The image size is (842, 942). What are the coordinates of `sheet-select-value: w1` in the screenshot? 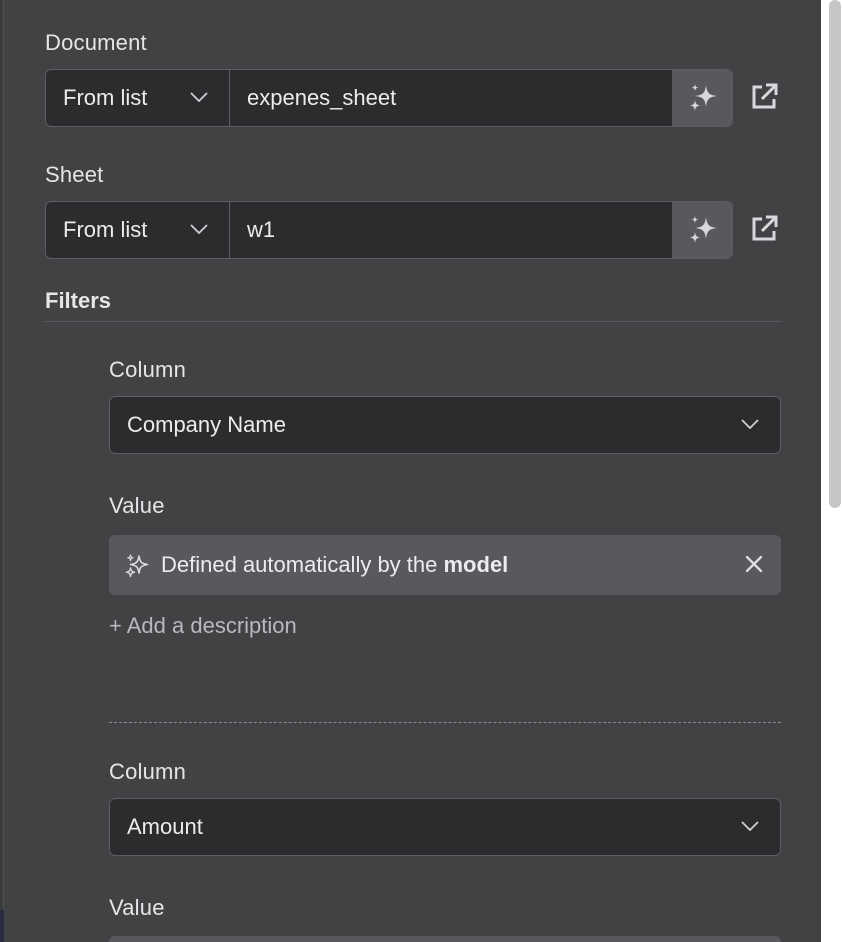 It's located at (261, 229).